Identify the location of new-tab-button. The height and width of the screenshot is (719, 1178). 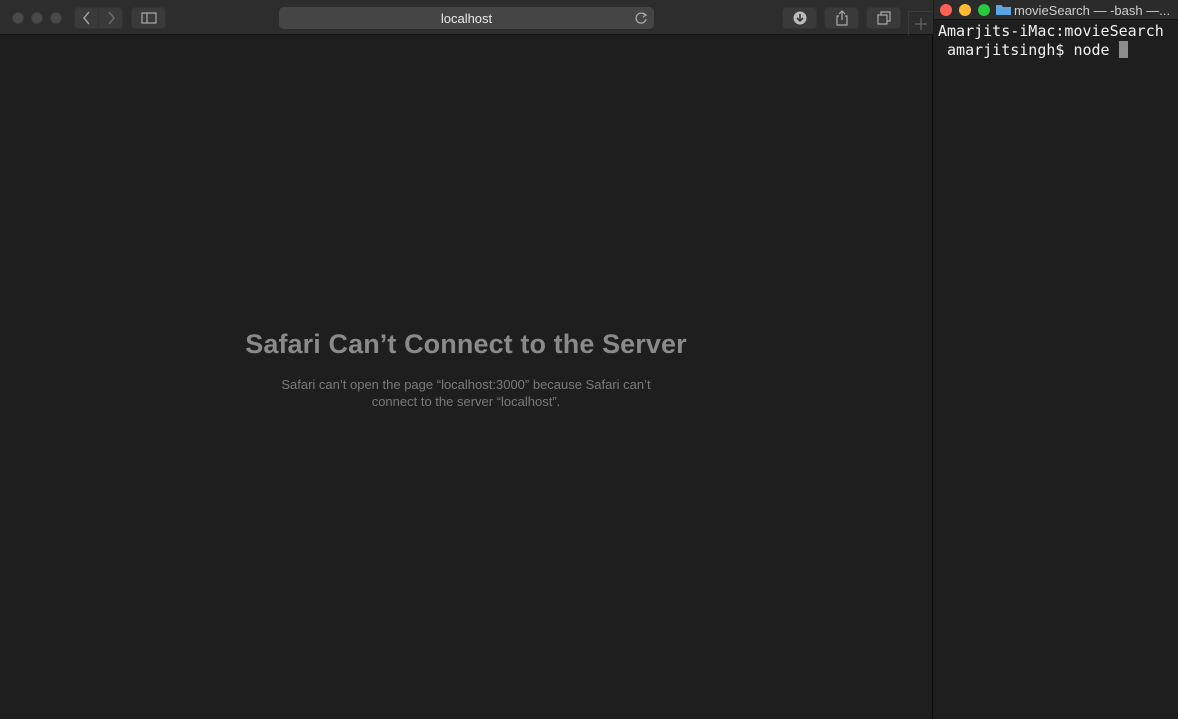
(920, 23).